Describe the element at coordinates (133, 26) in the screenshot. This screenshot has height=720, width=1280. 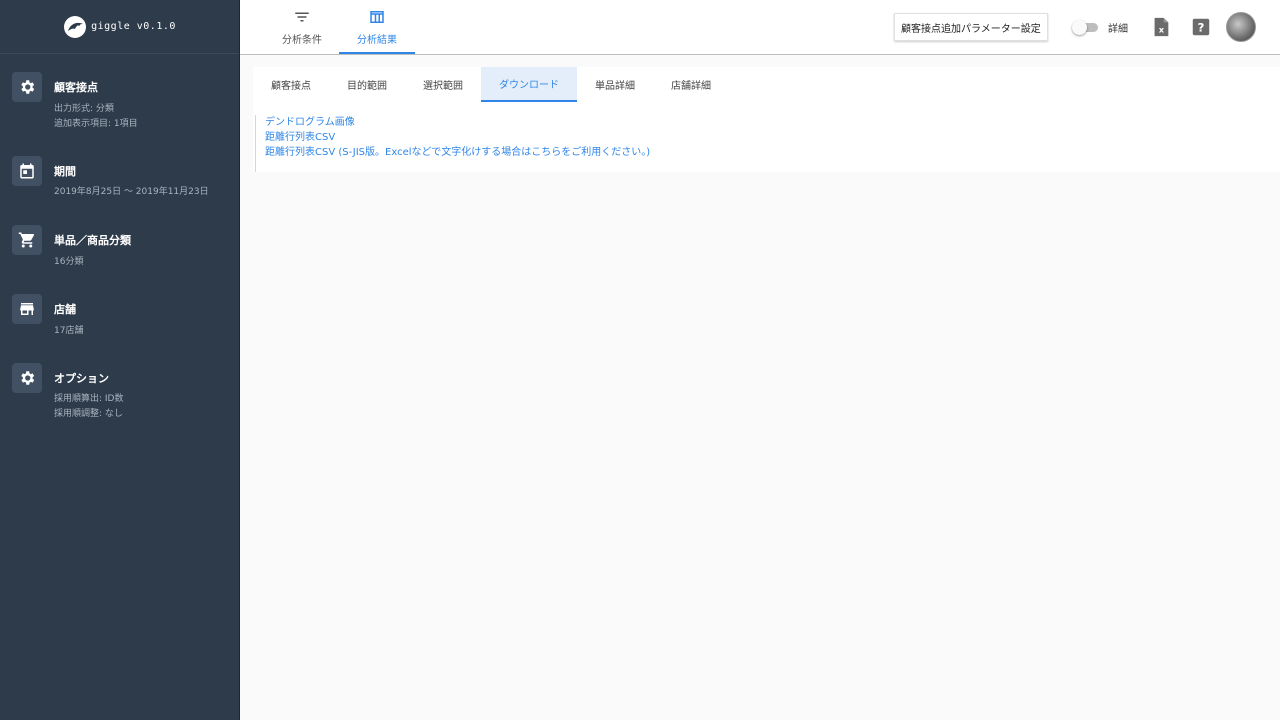
I see `app-name: giggle v0.1.0` at that location.